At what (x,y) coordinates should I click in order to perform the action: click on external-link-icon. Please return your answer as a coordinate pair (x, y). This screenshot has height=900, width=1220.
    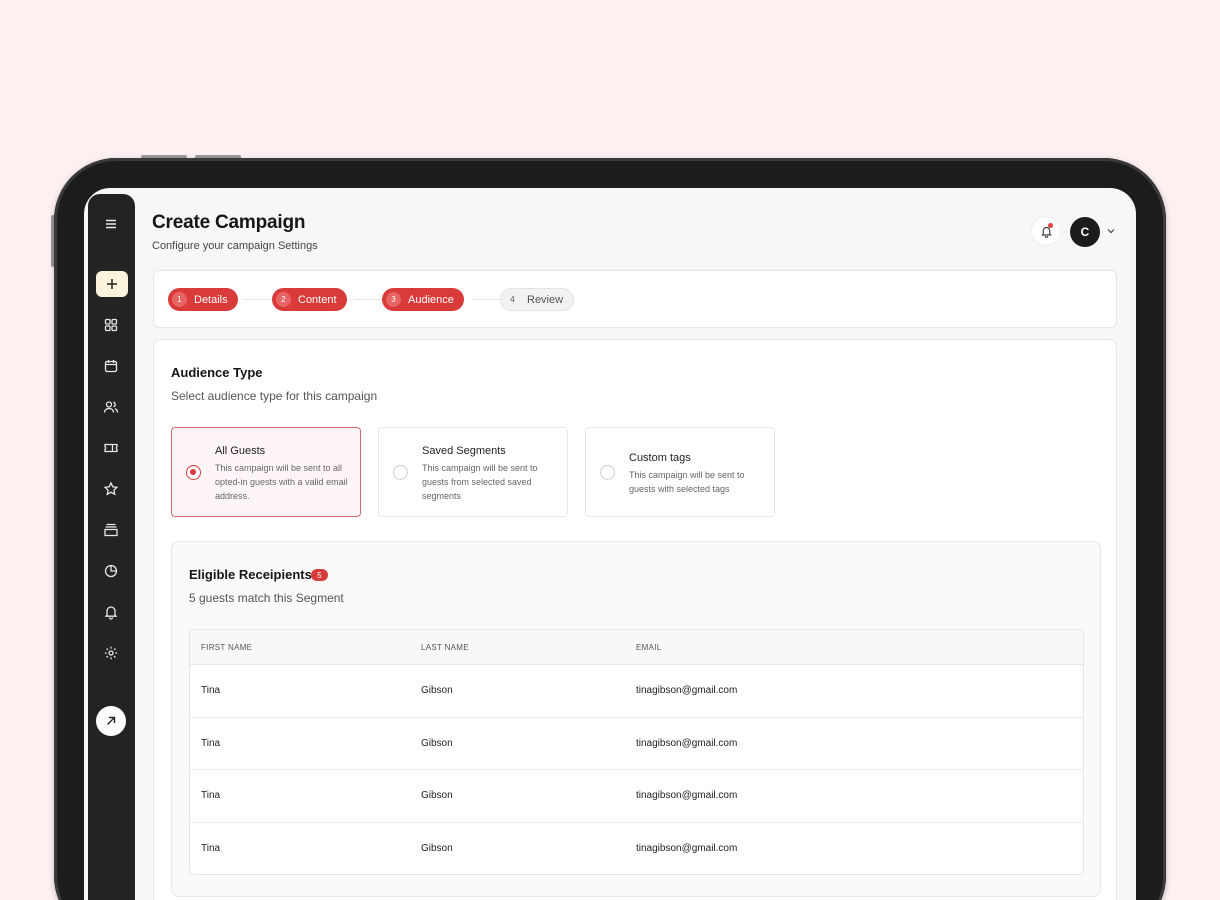
    Looking at the image, I should click on (111, 720).